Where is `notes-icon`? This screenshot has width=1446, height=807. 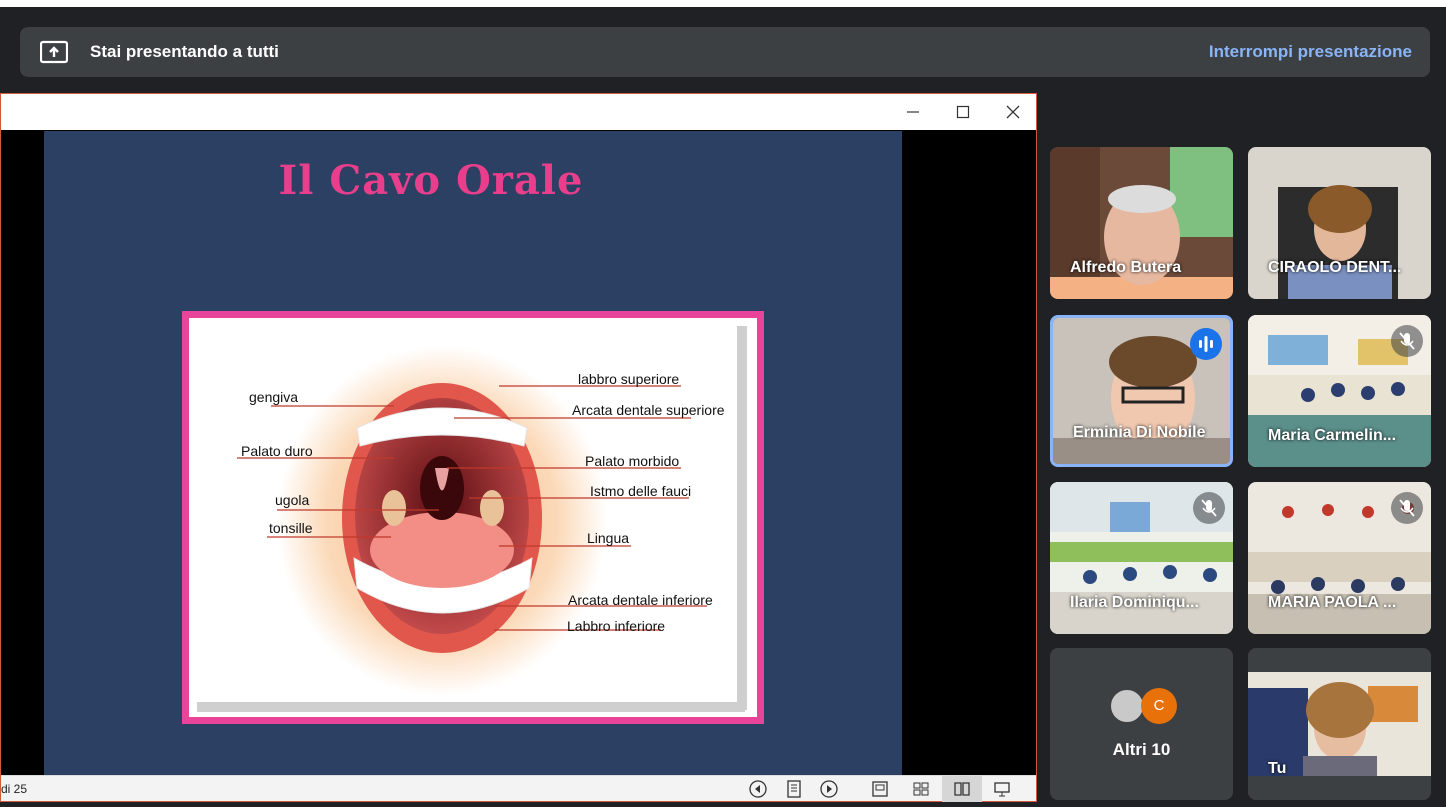 notes-icon is located at coordinates (794, 789).